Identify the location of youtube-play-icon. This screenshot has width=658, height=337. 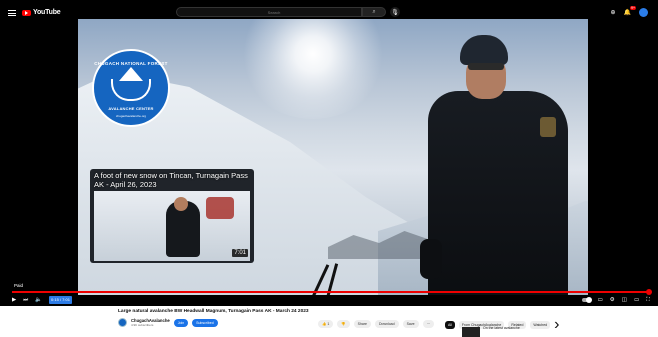
(26, 12).